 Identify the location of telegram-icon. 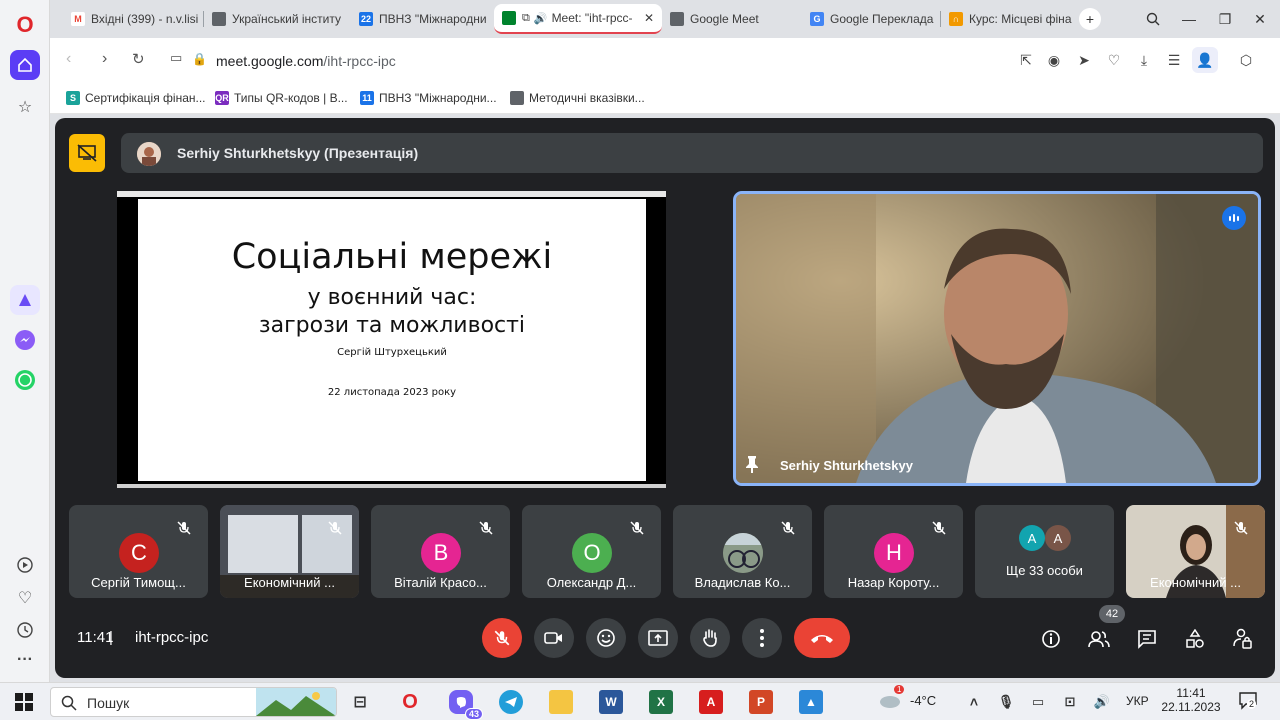
(511, 702).